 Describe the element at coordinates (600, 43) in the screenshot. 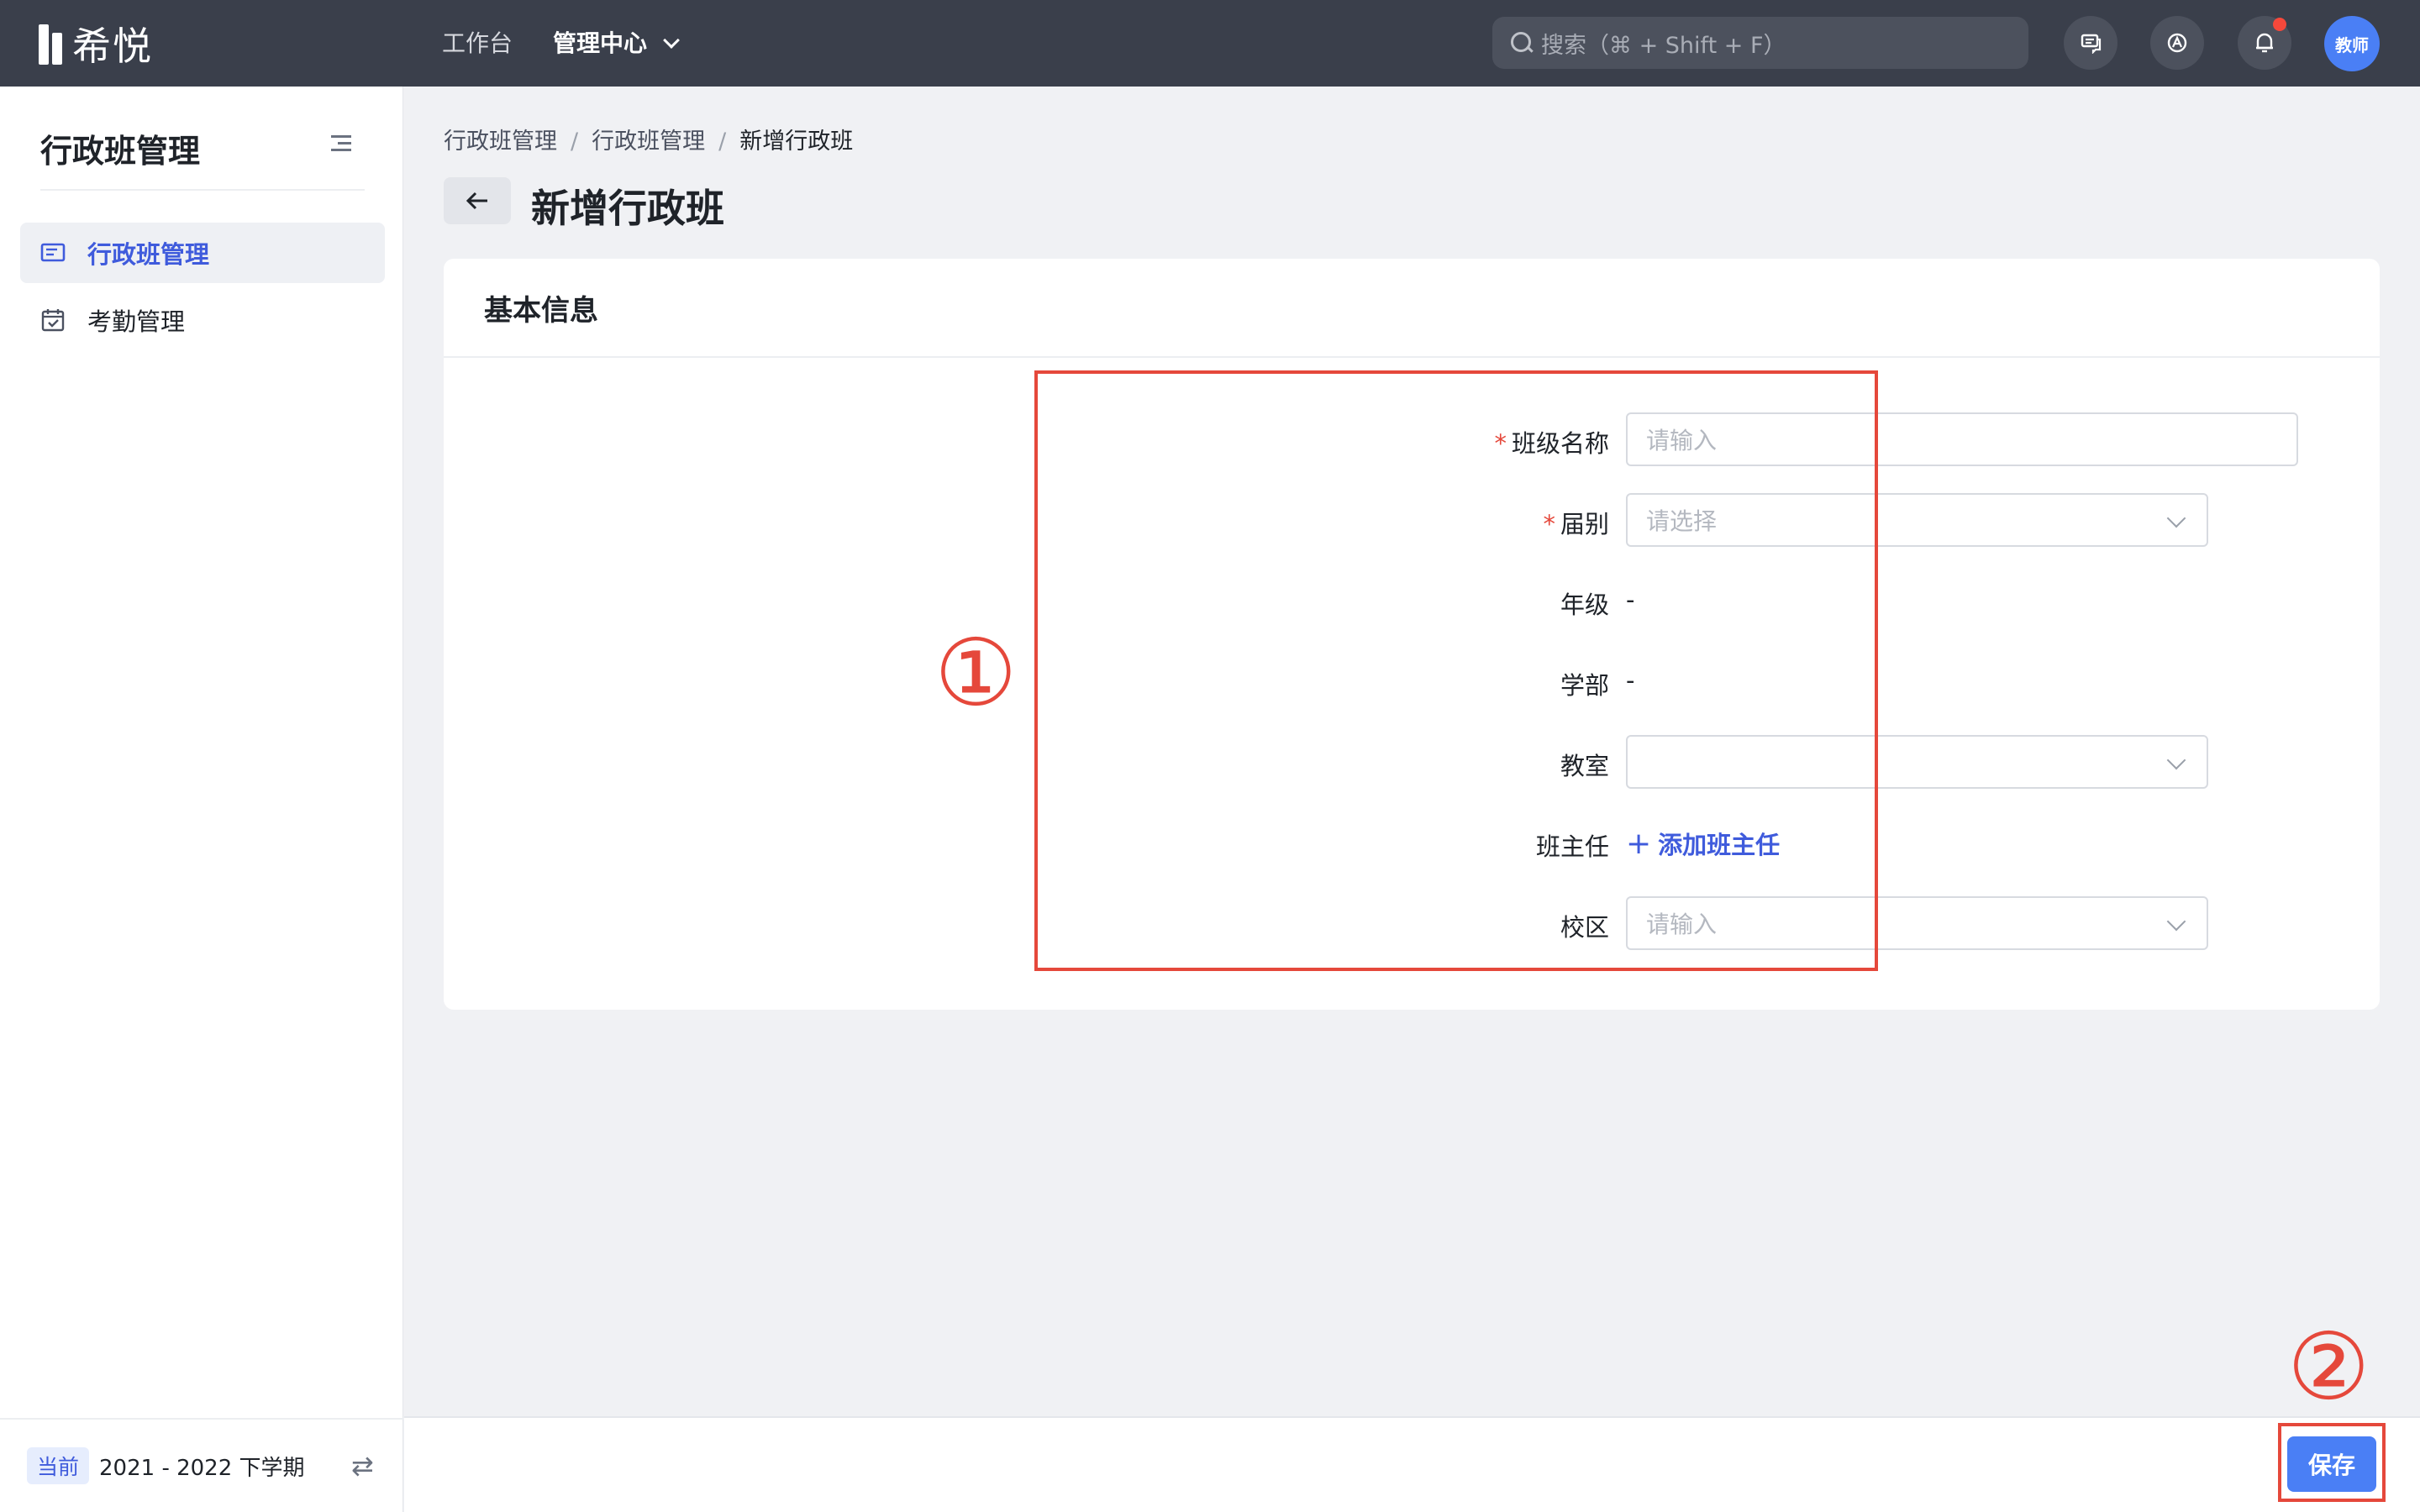

I see `nav-admin-center-label: 管理中心` at that location.